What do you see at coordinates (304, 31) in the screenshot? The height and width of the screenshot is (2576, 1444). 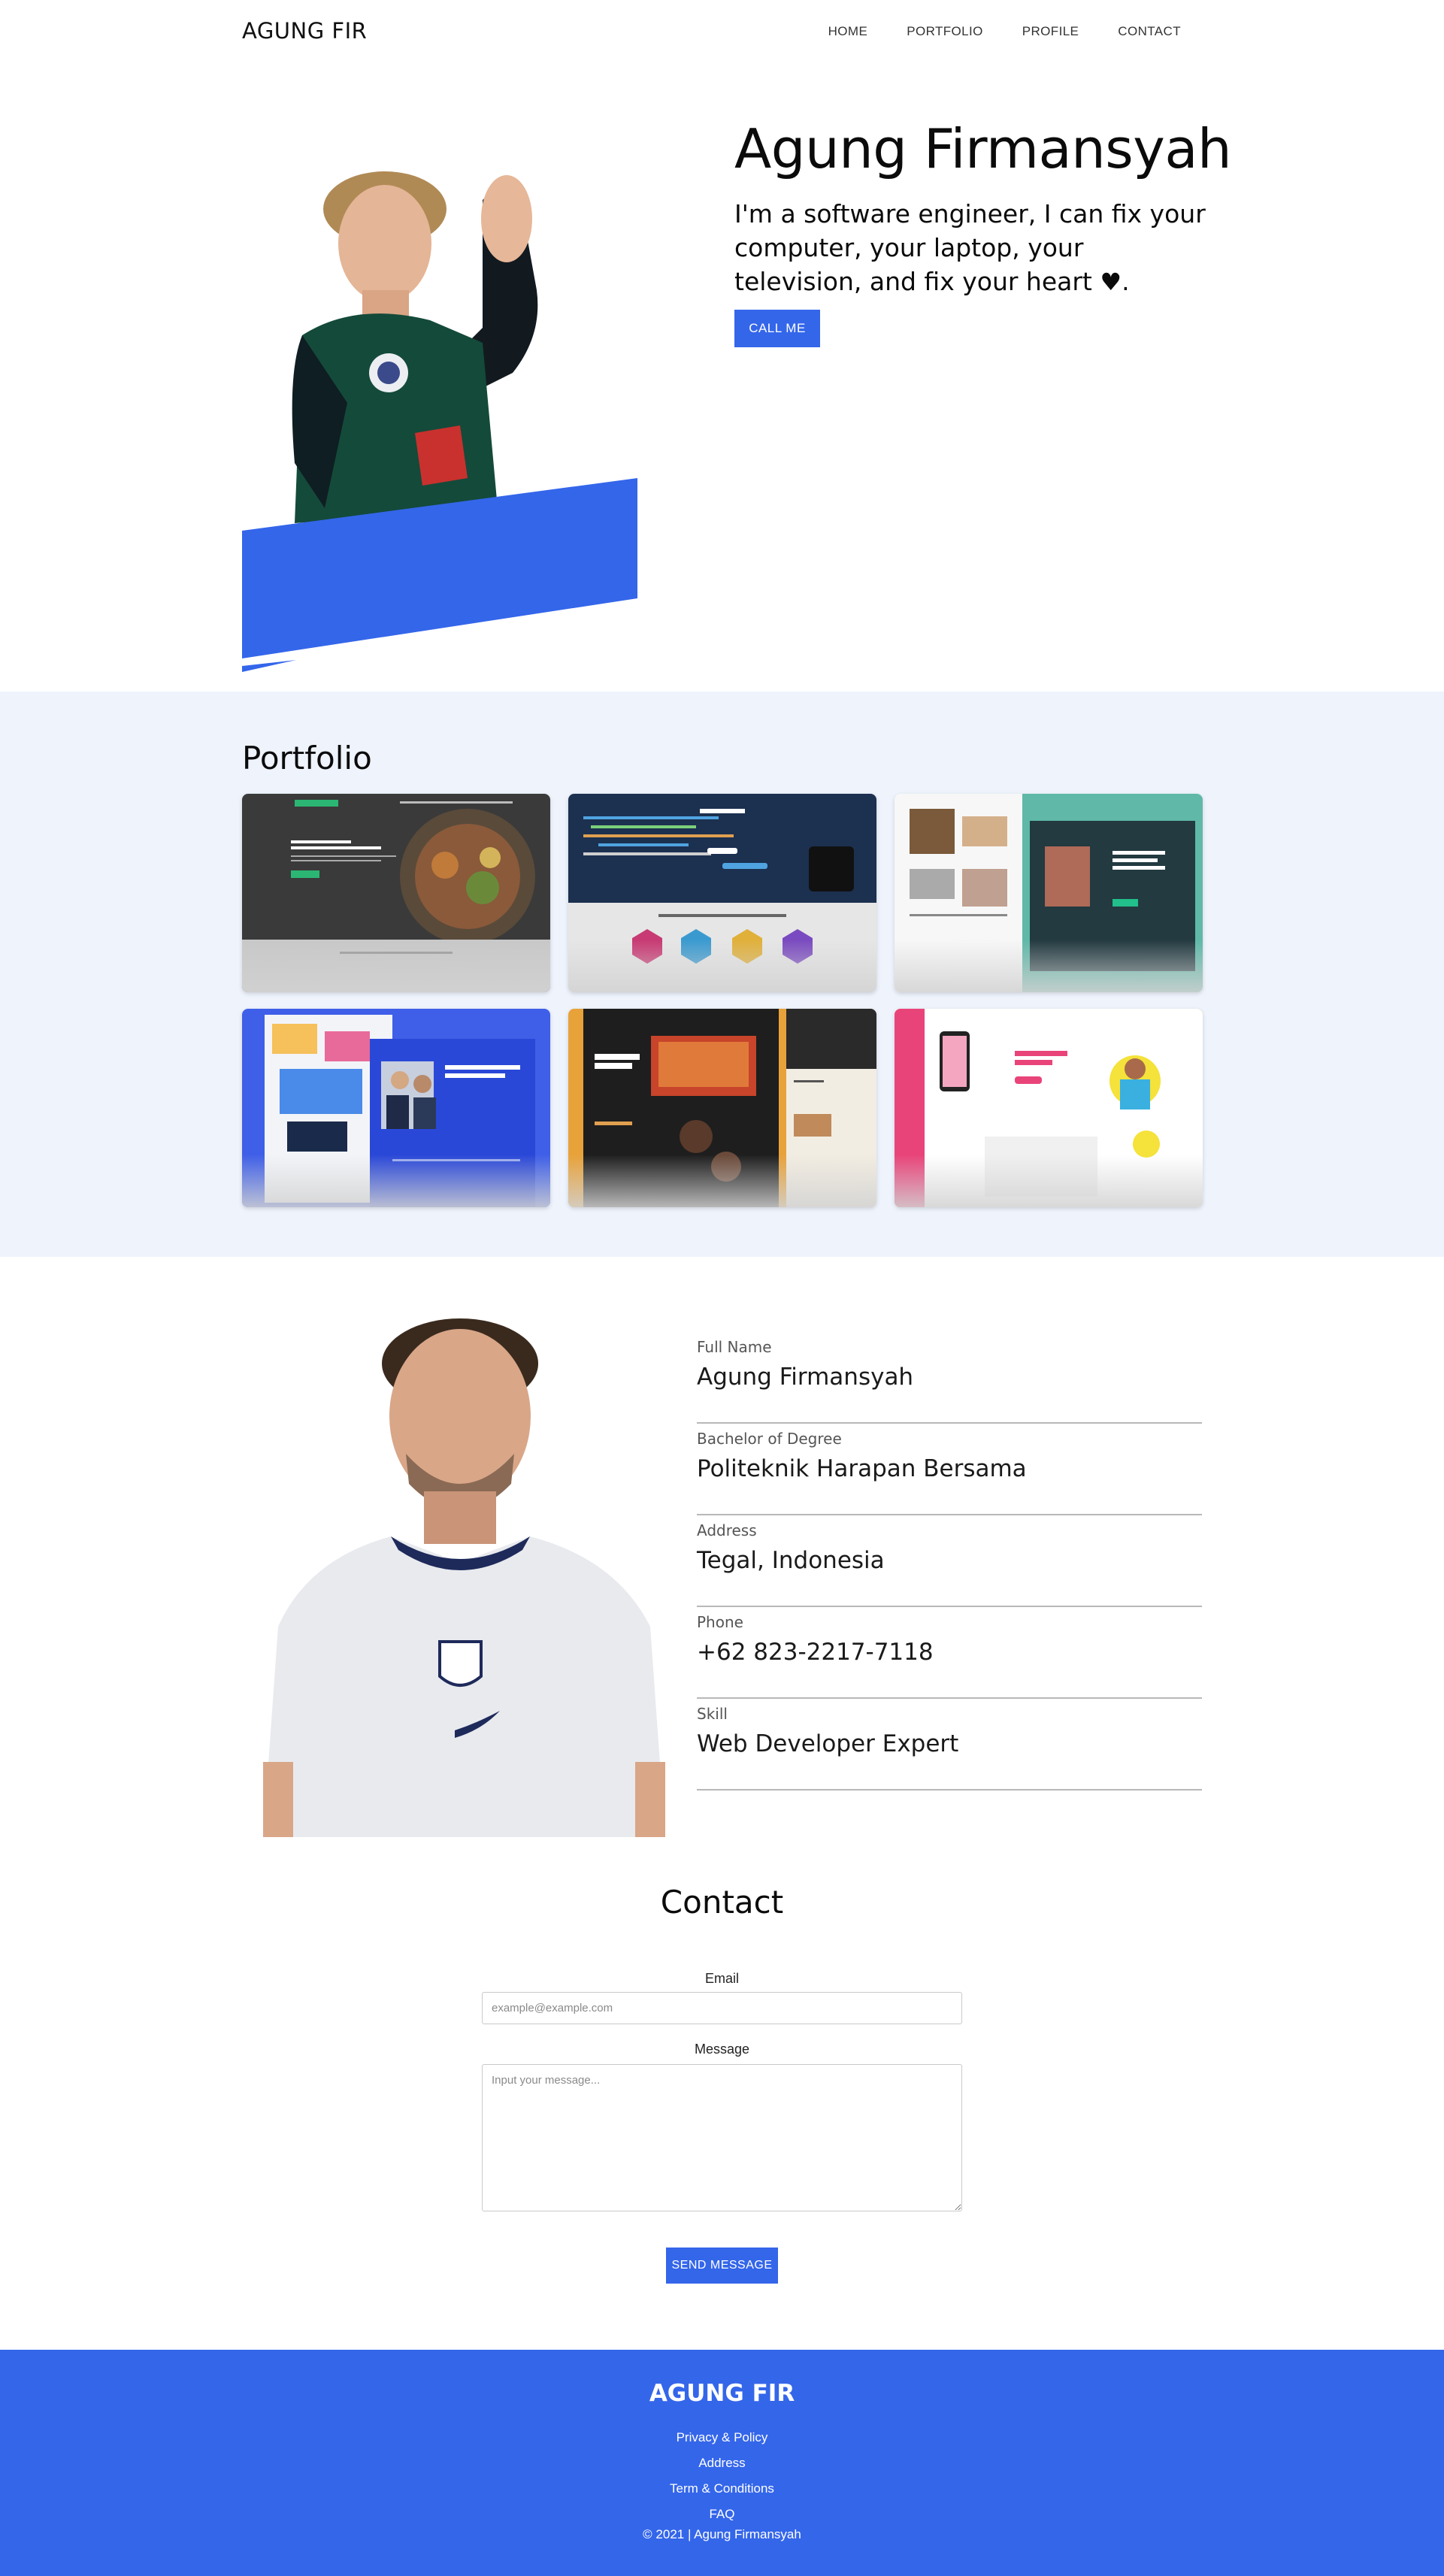 I see `site-brand: AGUNG FIR` at bounding box center [304, 31].